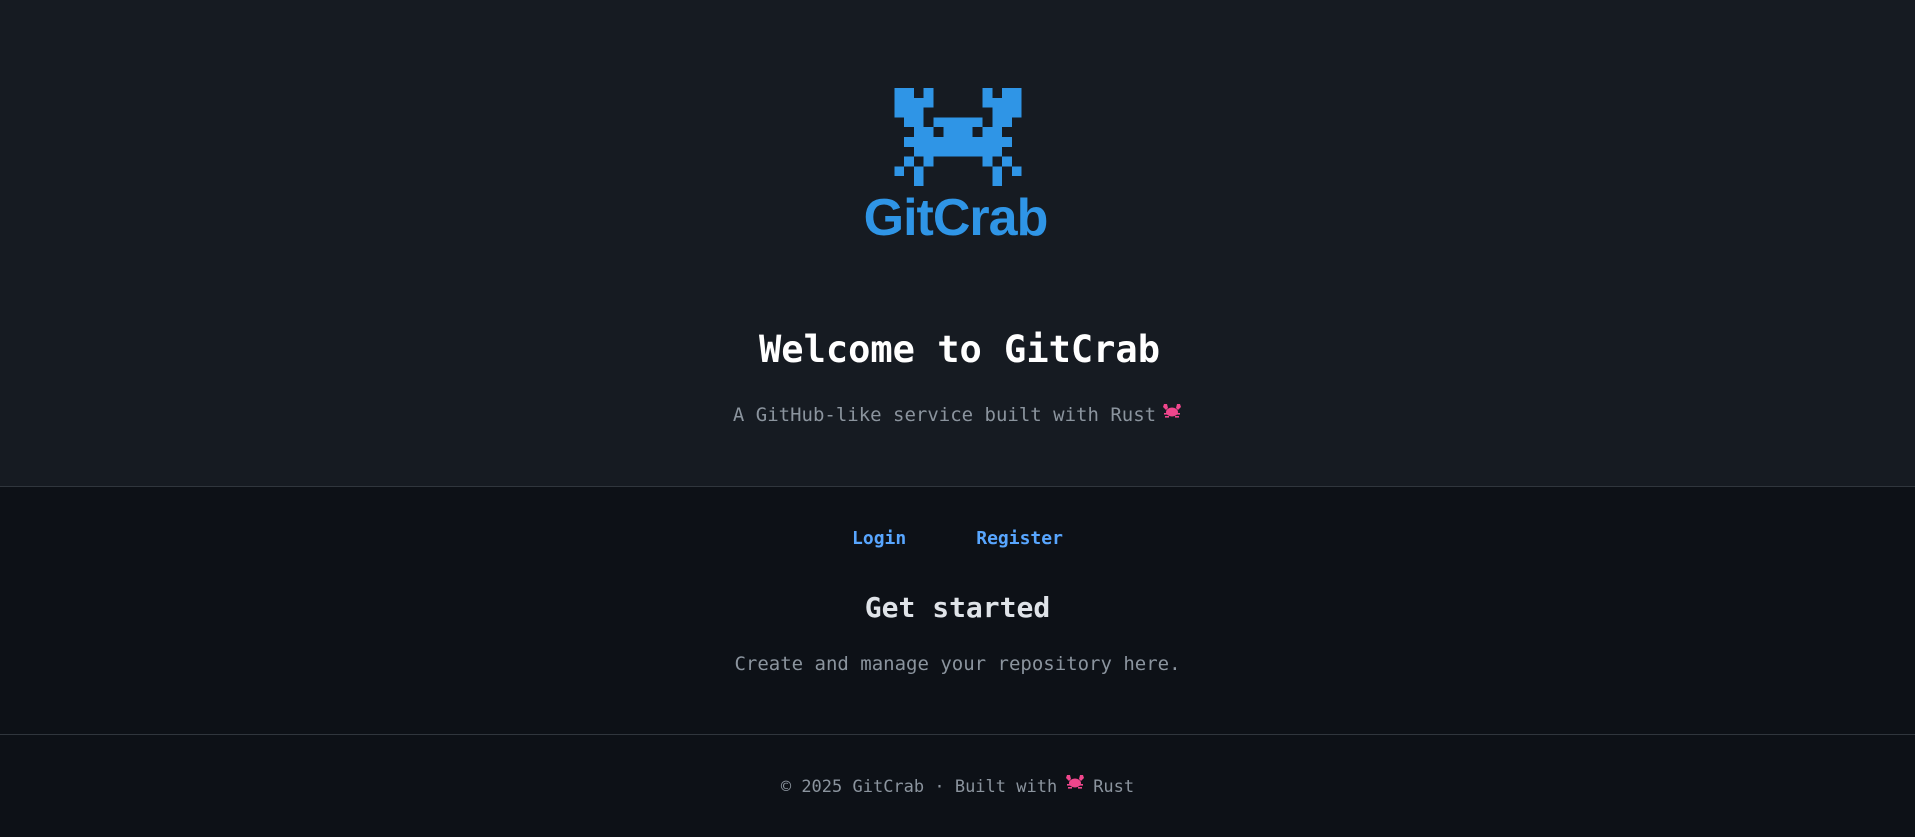 This screenshot has height=837, width=1915. What do you see at coordinates (957, 607) in the screenshot?
I see `get-started-heading: Get started` at bounding box center [957, 607].